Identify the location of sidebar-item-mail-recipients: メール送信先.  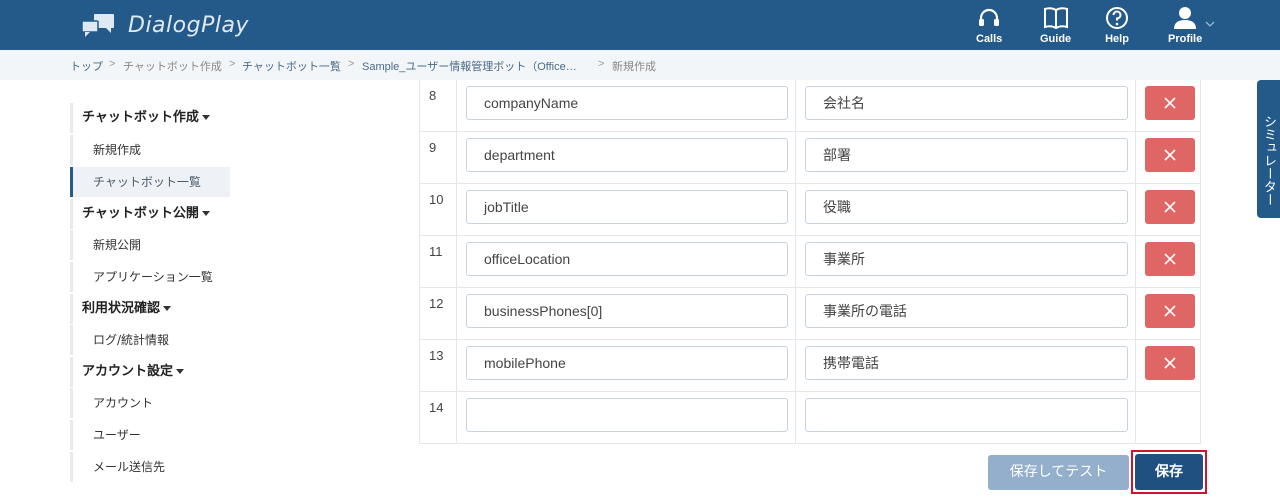
(150, 467).